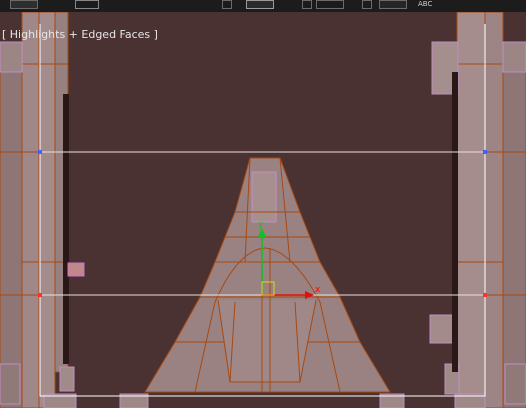 The width and height of the screenshot is (526, 408). Describe the element at coordinates (393, 4) in the screenshot. I see `named-selection-field` at that location.